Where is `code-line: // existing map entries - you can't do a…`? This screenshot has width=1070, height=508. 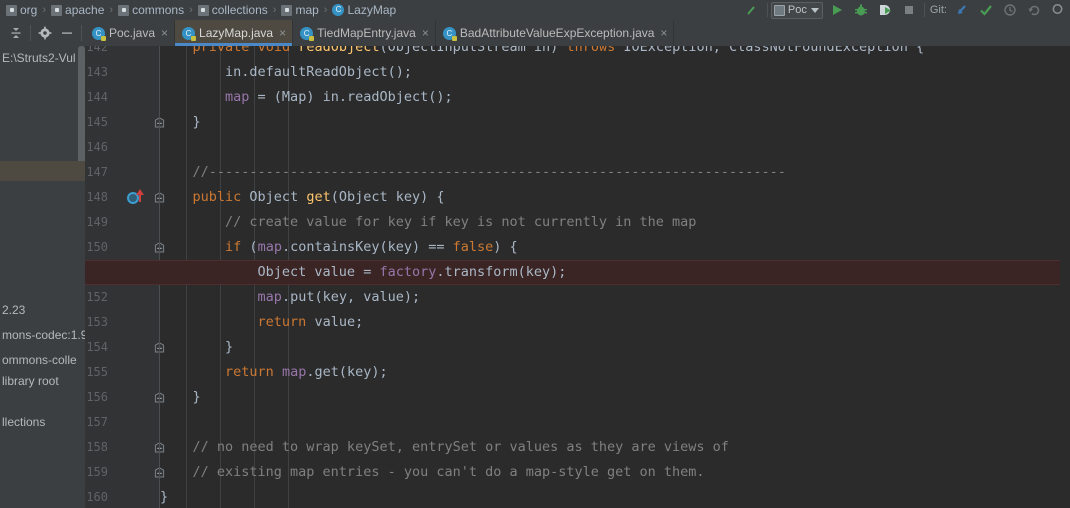 code-line: // existing map entries - you can't do a… is located at coordinates (615, 472).